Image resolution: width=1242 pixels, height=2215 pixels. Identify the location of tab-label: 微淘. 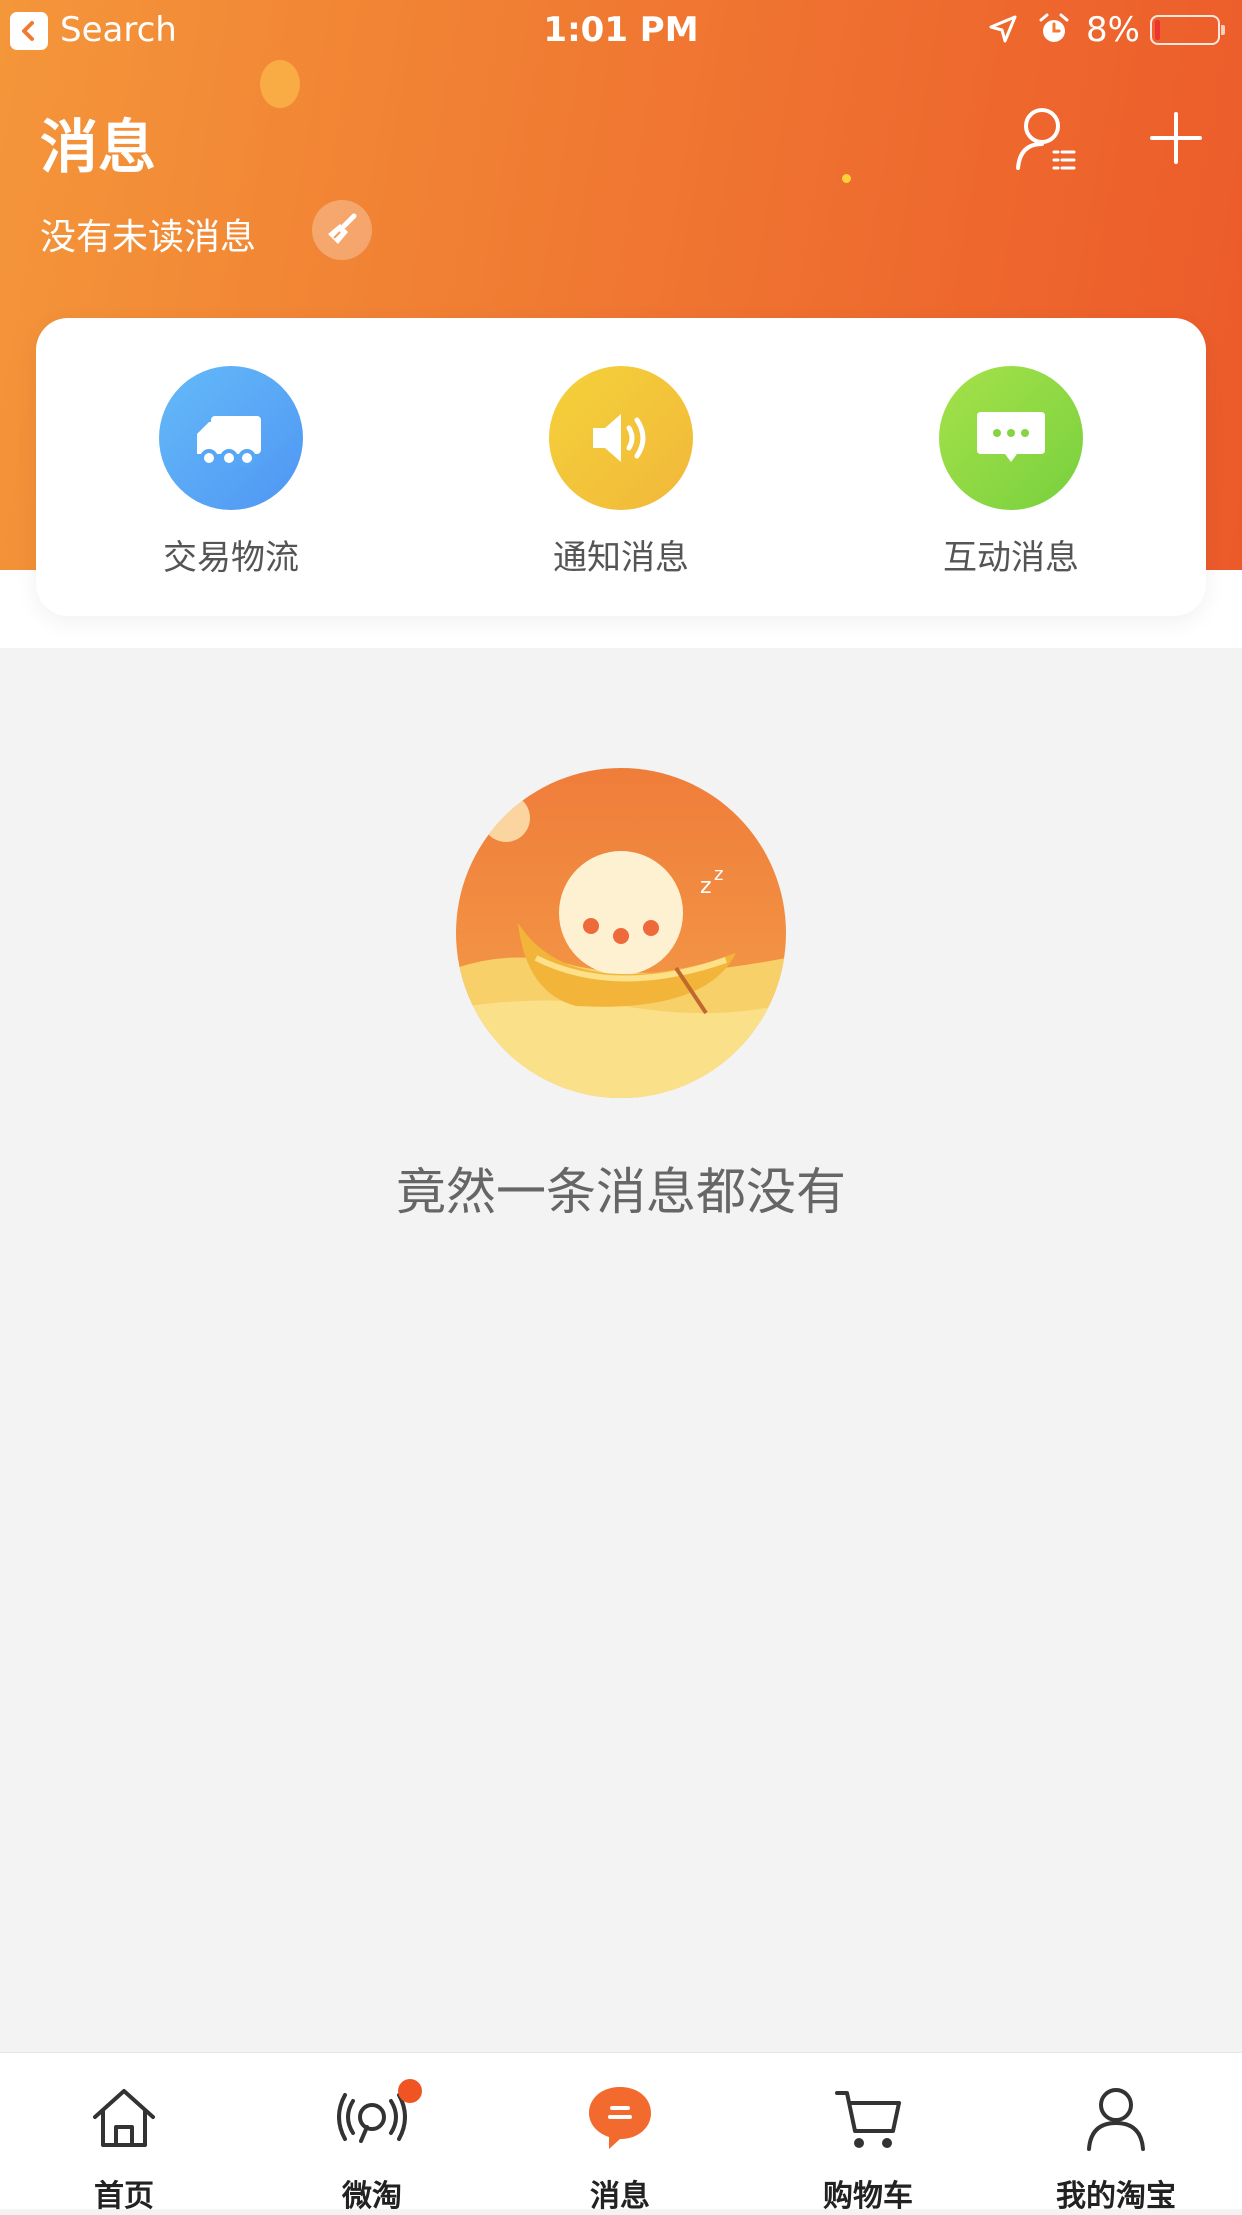
(372, 2196).